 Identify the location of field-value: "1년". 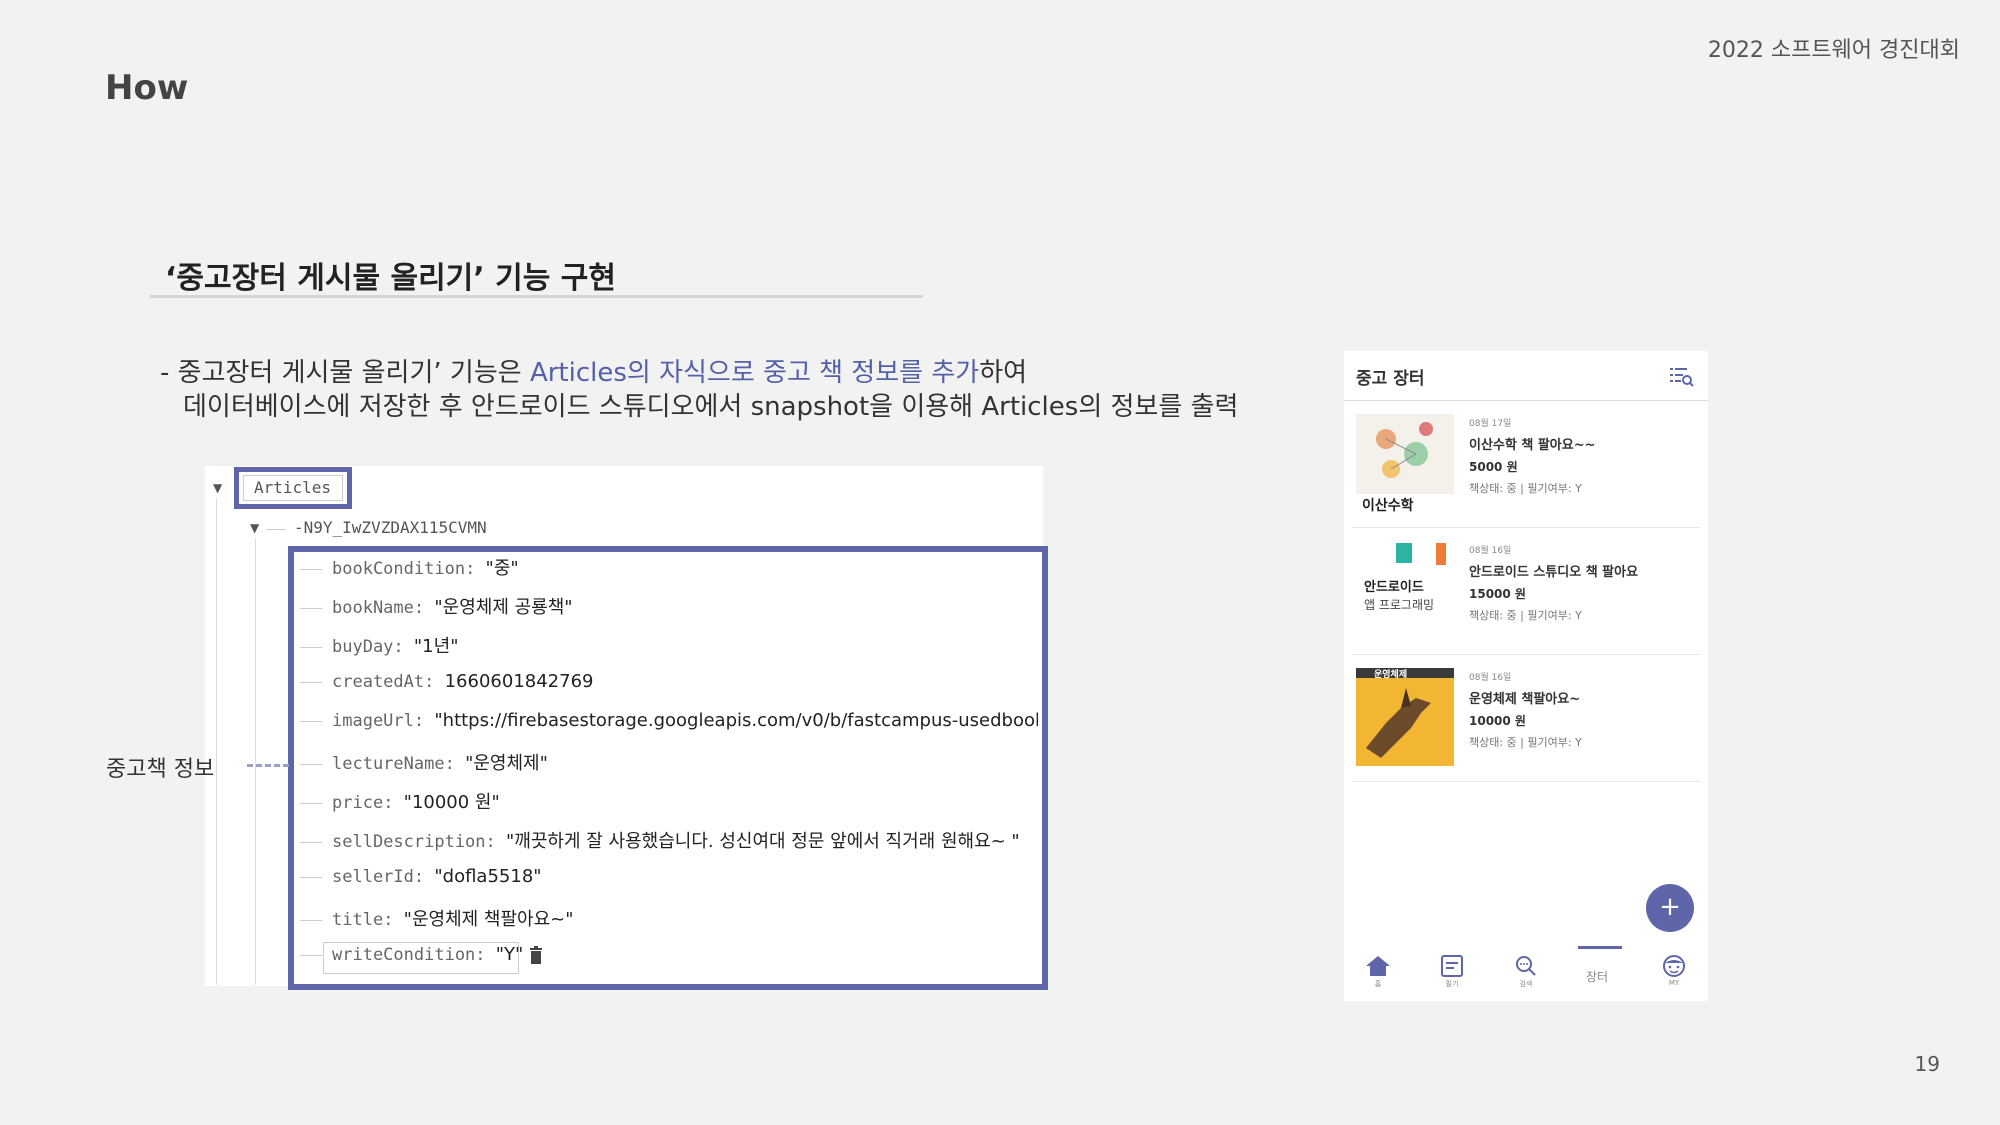
(436, 646).